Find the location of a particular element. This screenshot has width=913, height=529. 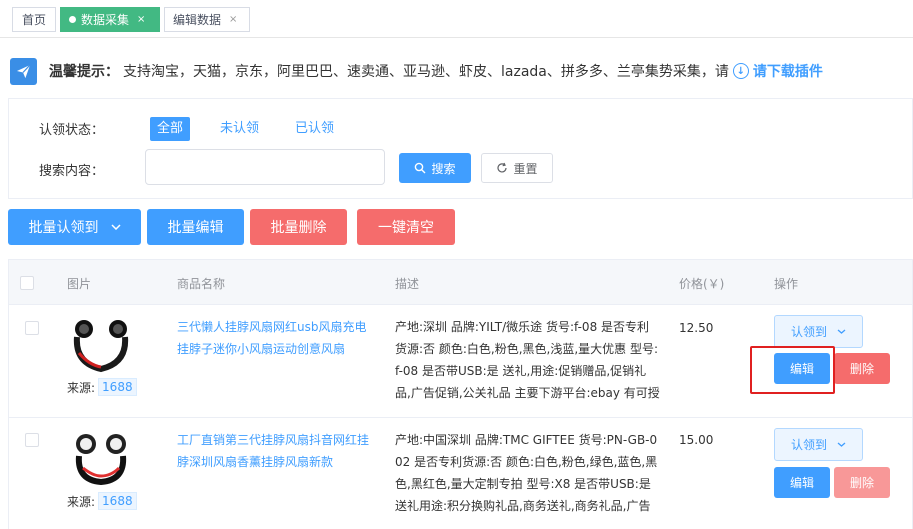

batch-claim-label: 批量认领到 is located at coordinates (63, 228).